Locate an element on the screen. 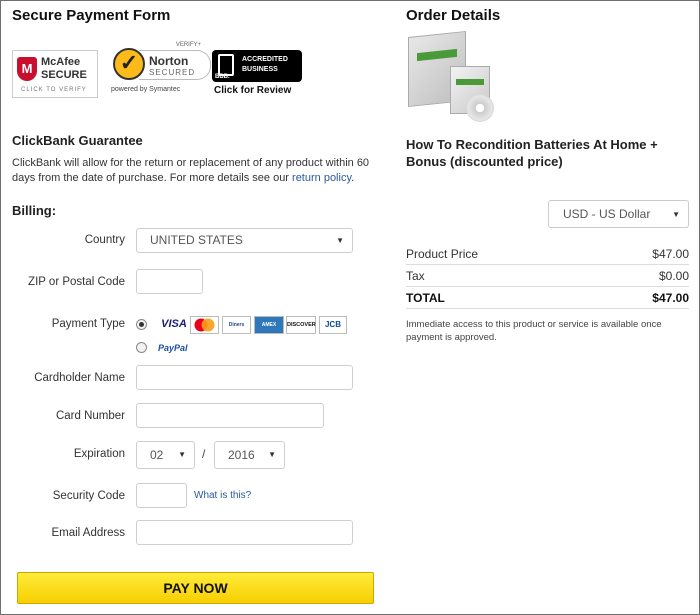 Image resolution: width=700 pixels, height=615 pixels. bbb-accredited-text: ACCREDITED is located at coordinates (265, 59).